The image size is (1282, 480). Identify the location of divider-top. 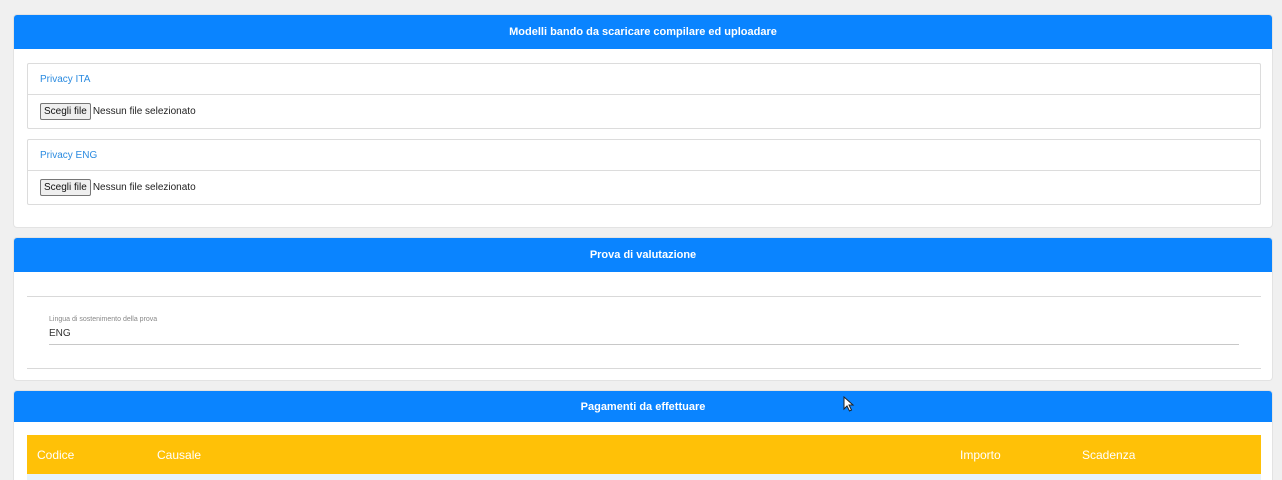
(644, 296).